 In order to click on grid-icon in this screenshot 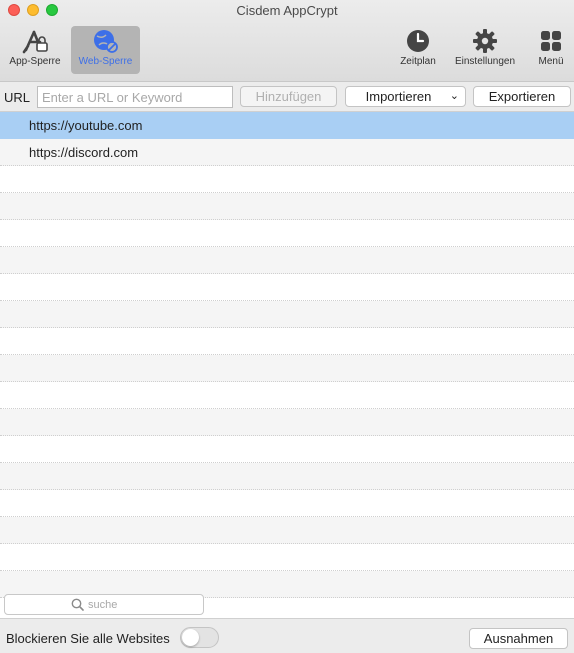, I will do `click(551, 41)`.